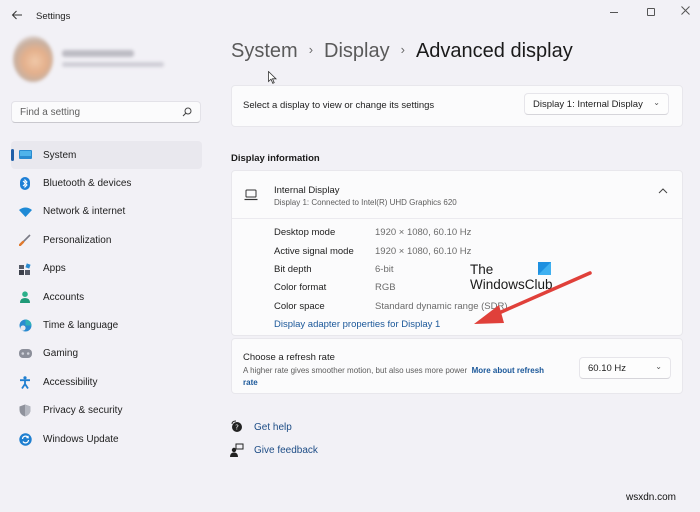  I want to click on app-title: Settings, so click(53, 16).